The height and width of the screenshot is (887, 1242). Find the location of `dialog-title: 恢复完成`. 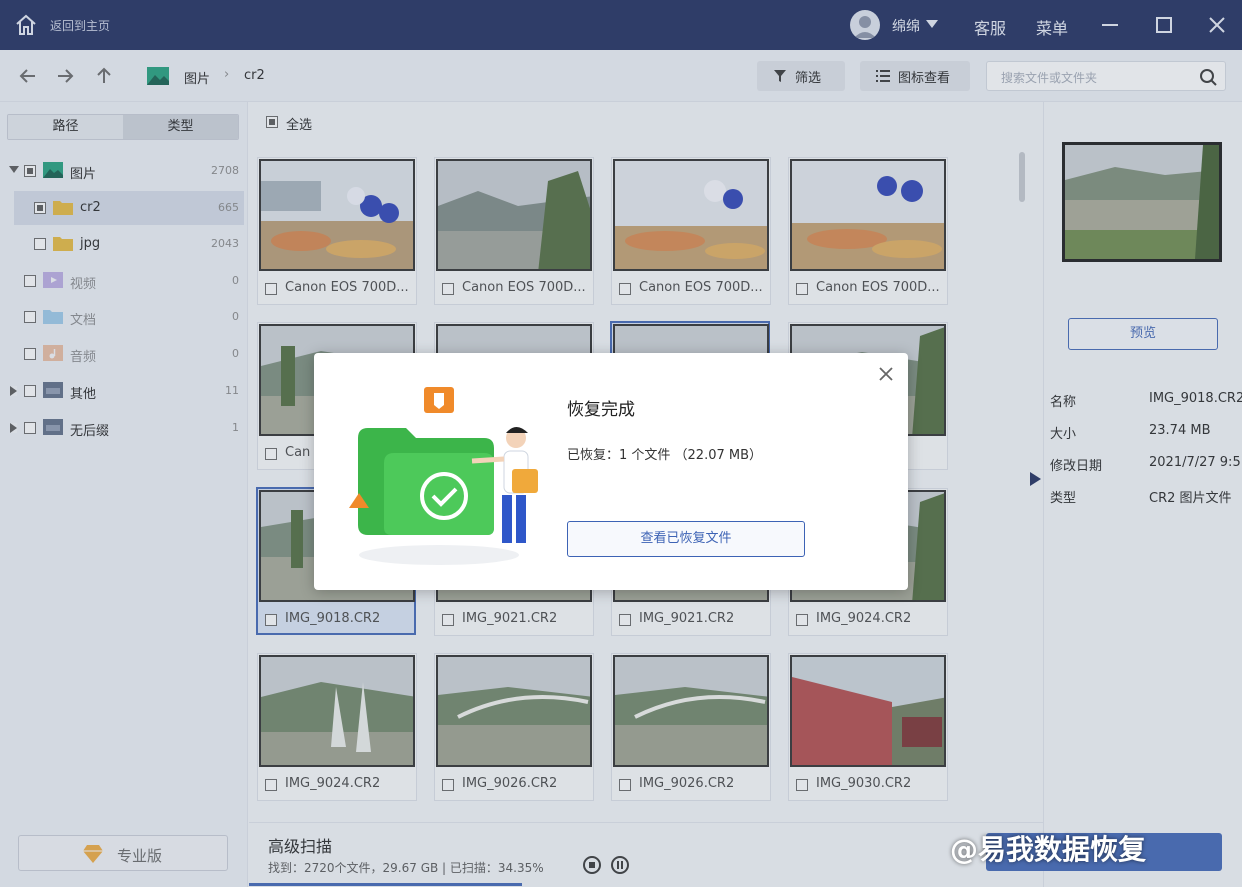

dialog-title: 恢复完成 is located at coordinates (601, 410).